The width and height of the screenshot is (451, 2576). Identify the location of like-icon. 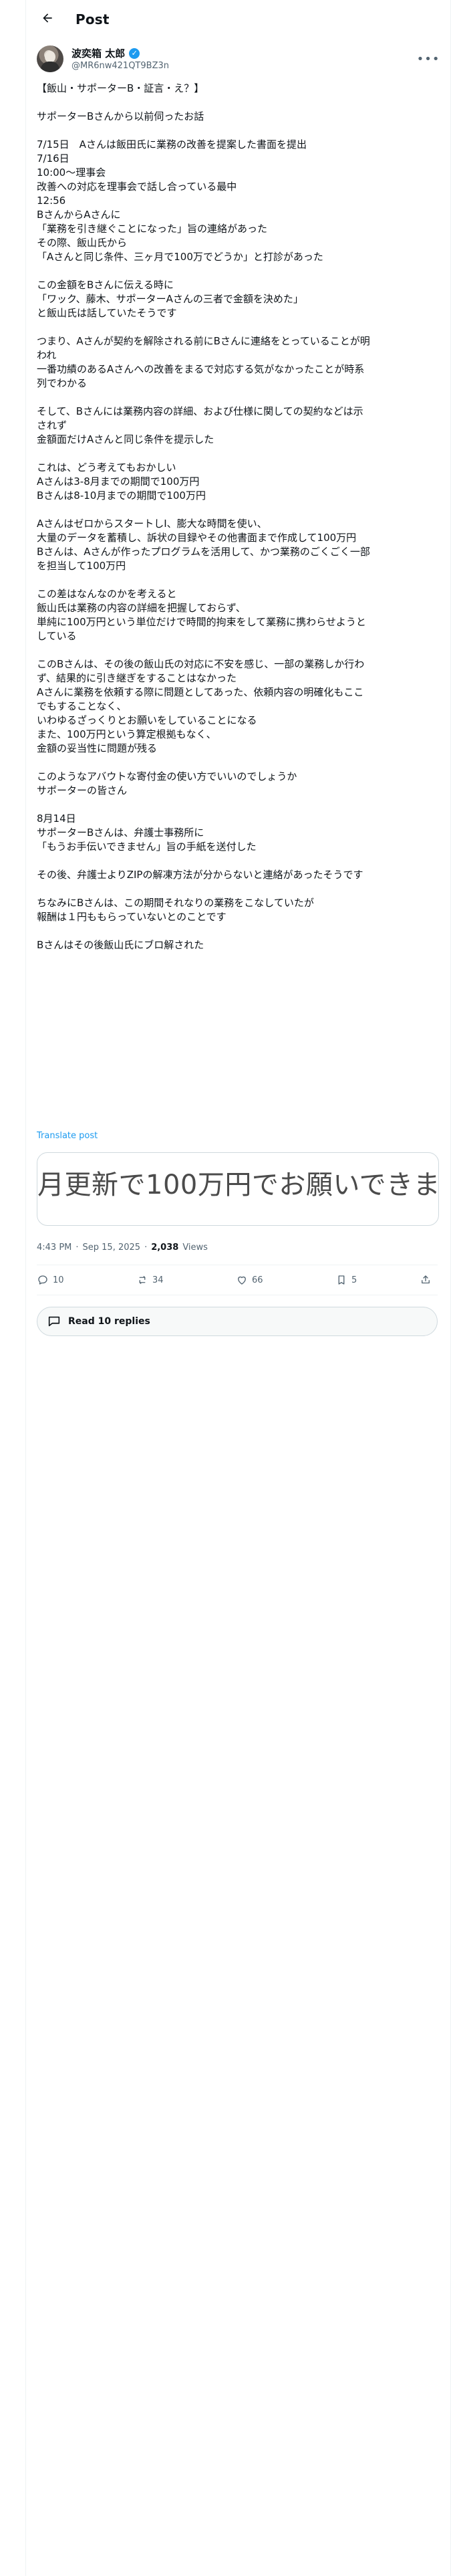
(242, 1280).